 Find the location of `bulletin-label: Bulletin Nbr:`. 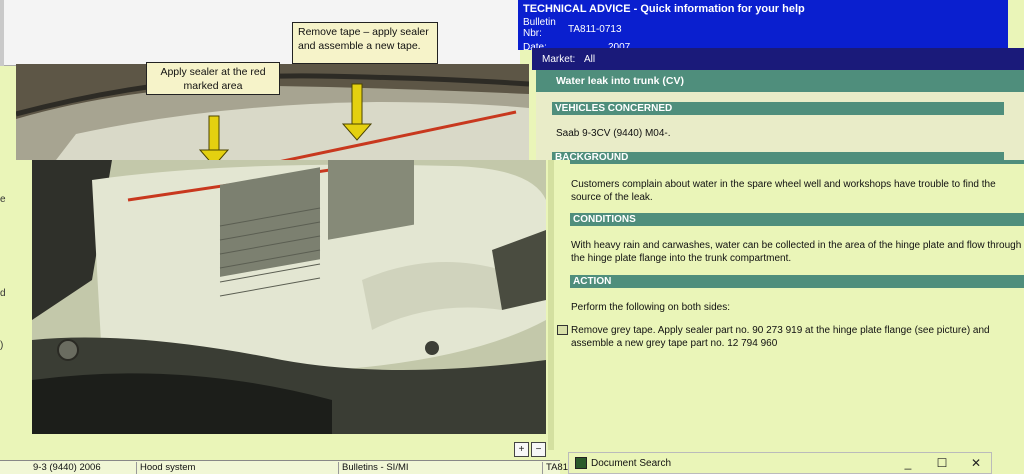

bulletin-label: Bulletin Nbr: is located at coordinates (539, 28).